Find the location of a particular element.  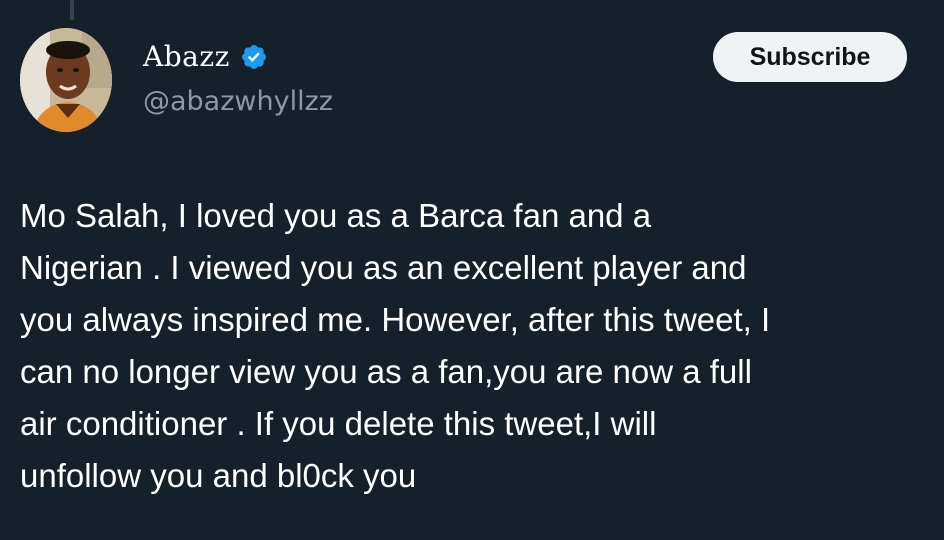

thread-connector-line is located at coordinates (72, 10).